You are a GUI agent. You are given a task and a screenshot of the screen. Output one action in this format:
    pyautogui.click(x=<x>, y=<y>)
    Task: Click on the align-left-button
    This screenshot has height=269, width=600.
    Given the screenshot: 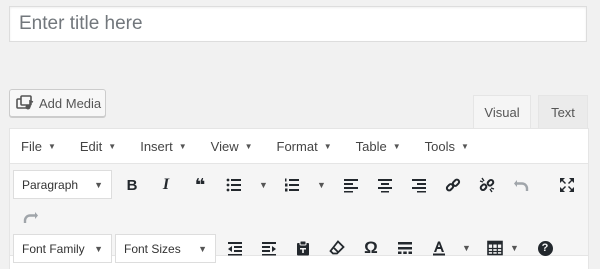 What is the action you would take?
    pyautogui.click(x=351, y=185)
    